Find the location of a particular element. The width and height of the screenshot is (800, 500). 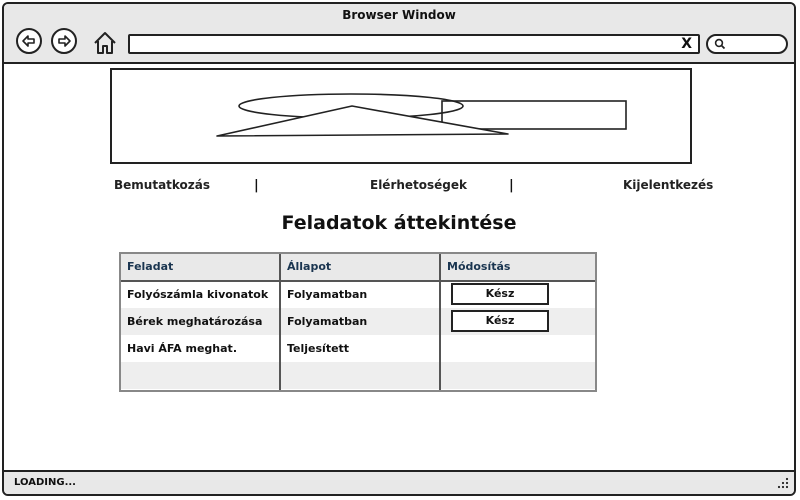

window-title: Browser Window is located at coordinates (399, 15).